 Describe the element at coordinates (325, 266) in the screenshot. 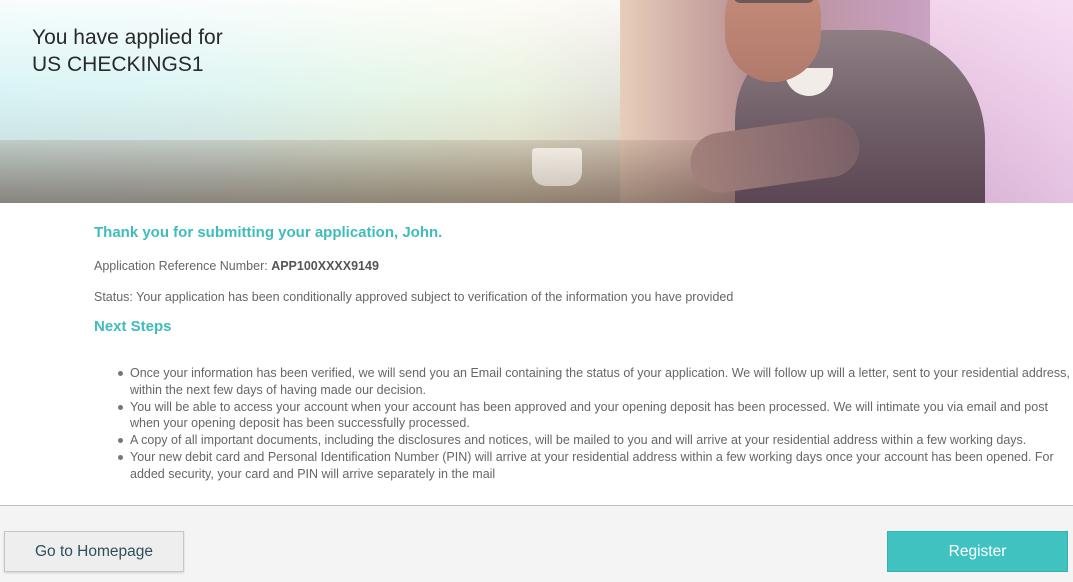

I see `reference-number-value: APP100XXXX9149` at that location.